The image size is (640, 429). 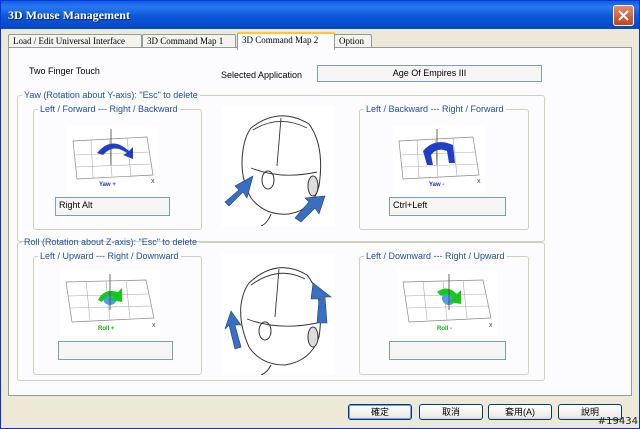 What do you see at coordinates (320, 15) in the screenshot?
I see `title-bar: 3D Mouse Management` at bounding box center [320, 15].